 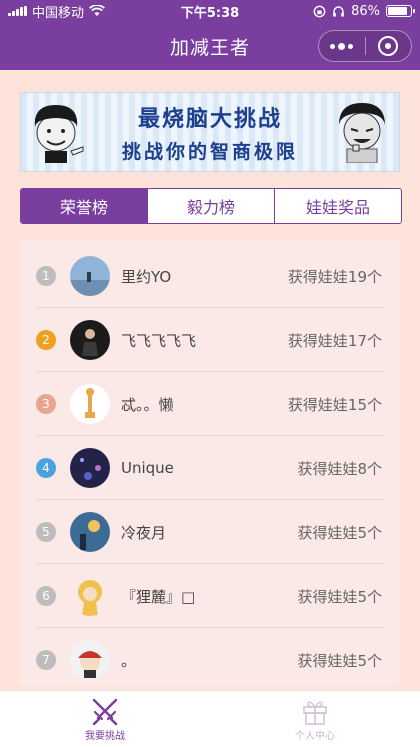 What do you see at coordinates (334, 340) in the screenshot?
I see `prize-count: 获得娃娃17个` at bounding box center [334, 340].